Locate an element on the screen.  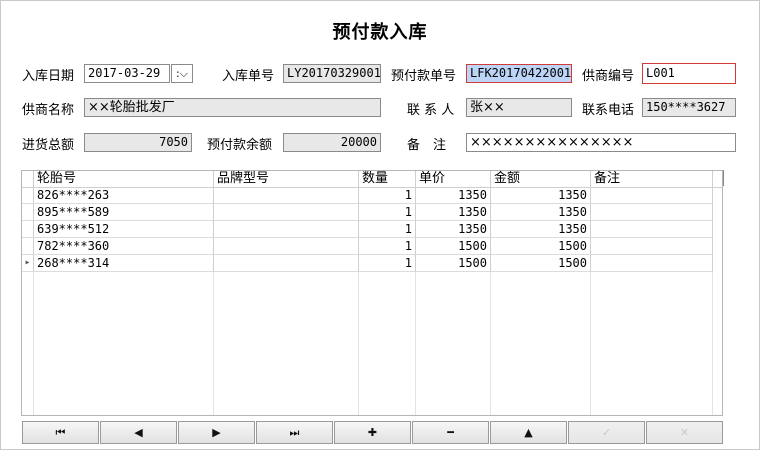
col-header-amount: 金额 is located at coordinates (541, 179).